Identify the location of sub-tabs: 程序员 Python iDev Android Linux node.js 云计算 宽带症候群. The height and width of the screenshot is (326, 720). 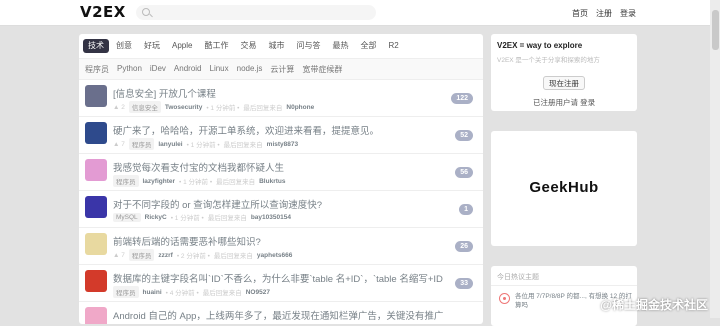
(281, 69).